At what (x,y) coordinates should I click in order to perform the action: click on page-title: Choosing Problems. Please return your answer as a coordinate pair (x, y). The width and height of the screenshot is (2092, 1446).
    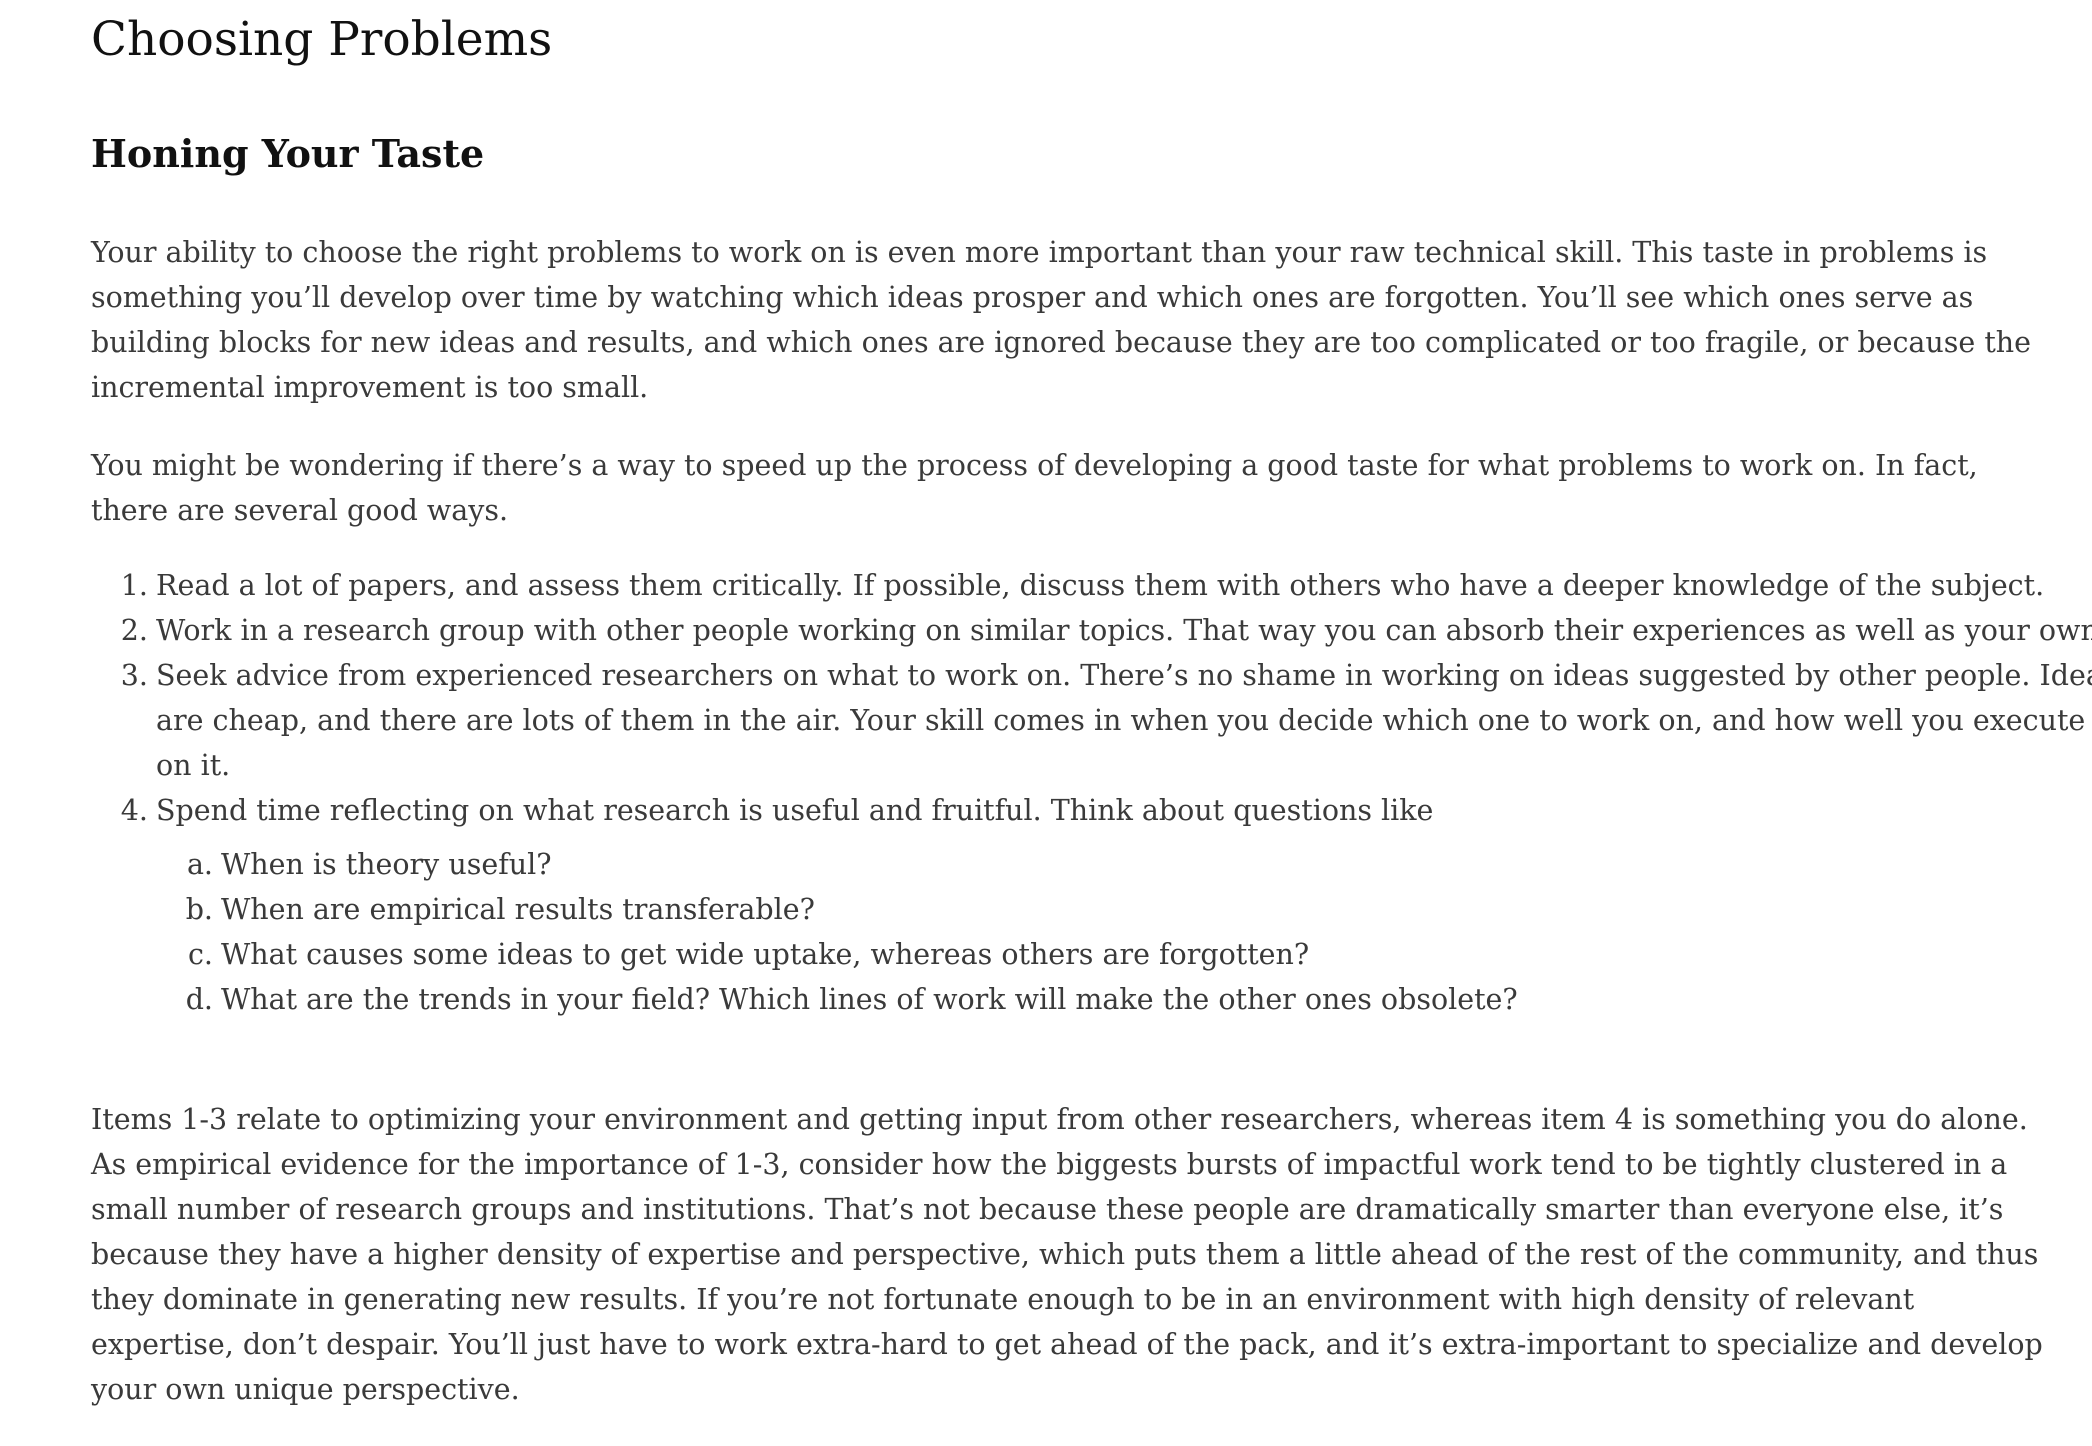
    Looking at the image, I should click on (322, 39).